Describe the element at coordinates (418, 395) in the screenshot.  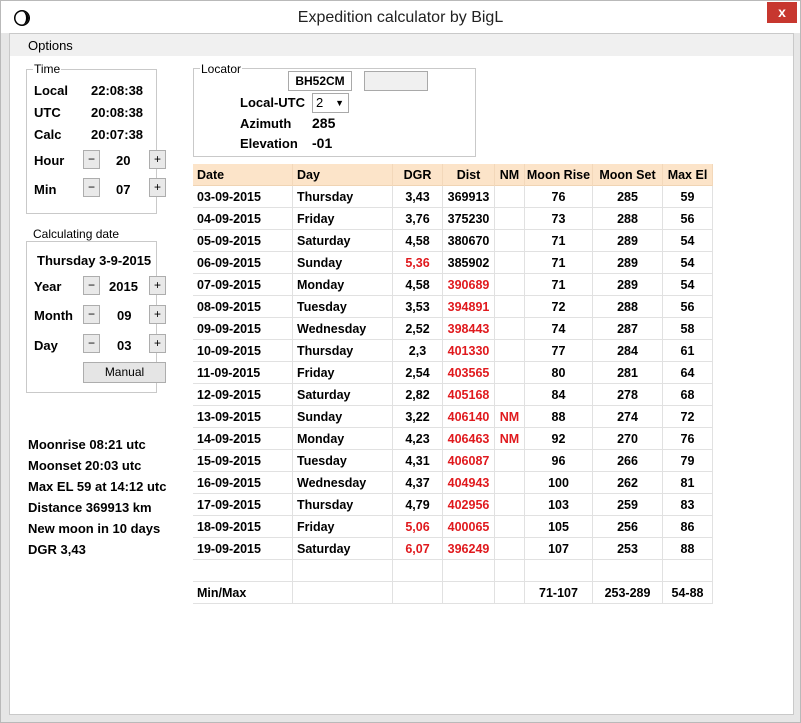
I see `cell-dgr: 2,82` at that location.